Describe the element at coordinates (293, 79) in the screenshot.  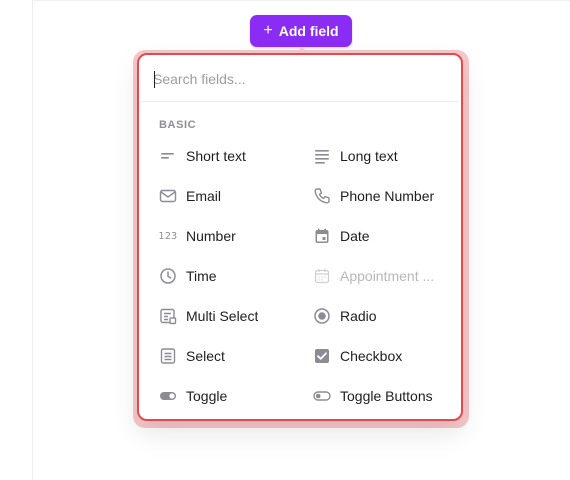
I see `search-input` at that location.